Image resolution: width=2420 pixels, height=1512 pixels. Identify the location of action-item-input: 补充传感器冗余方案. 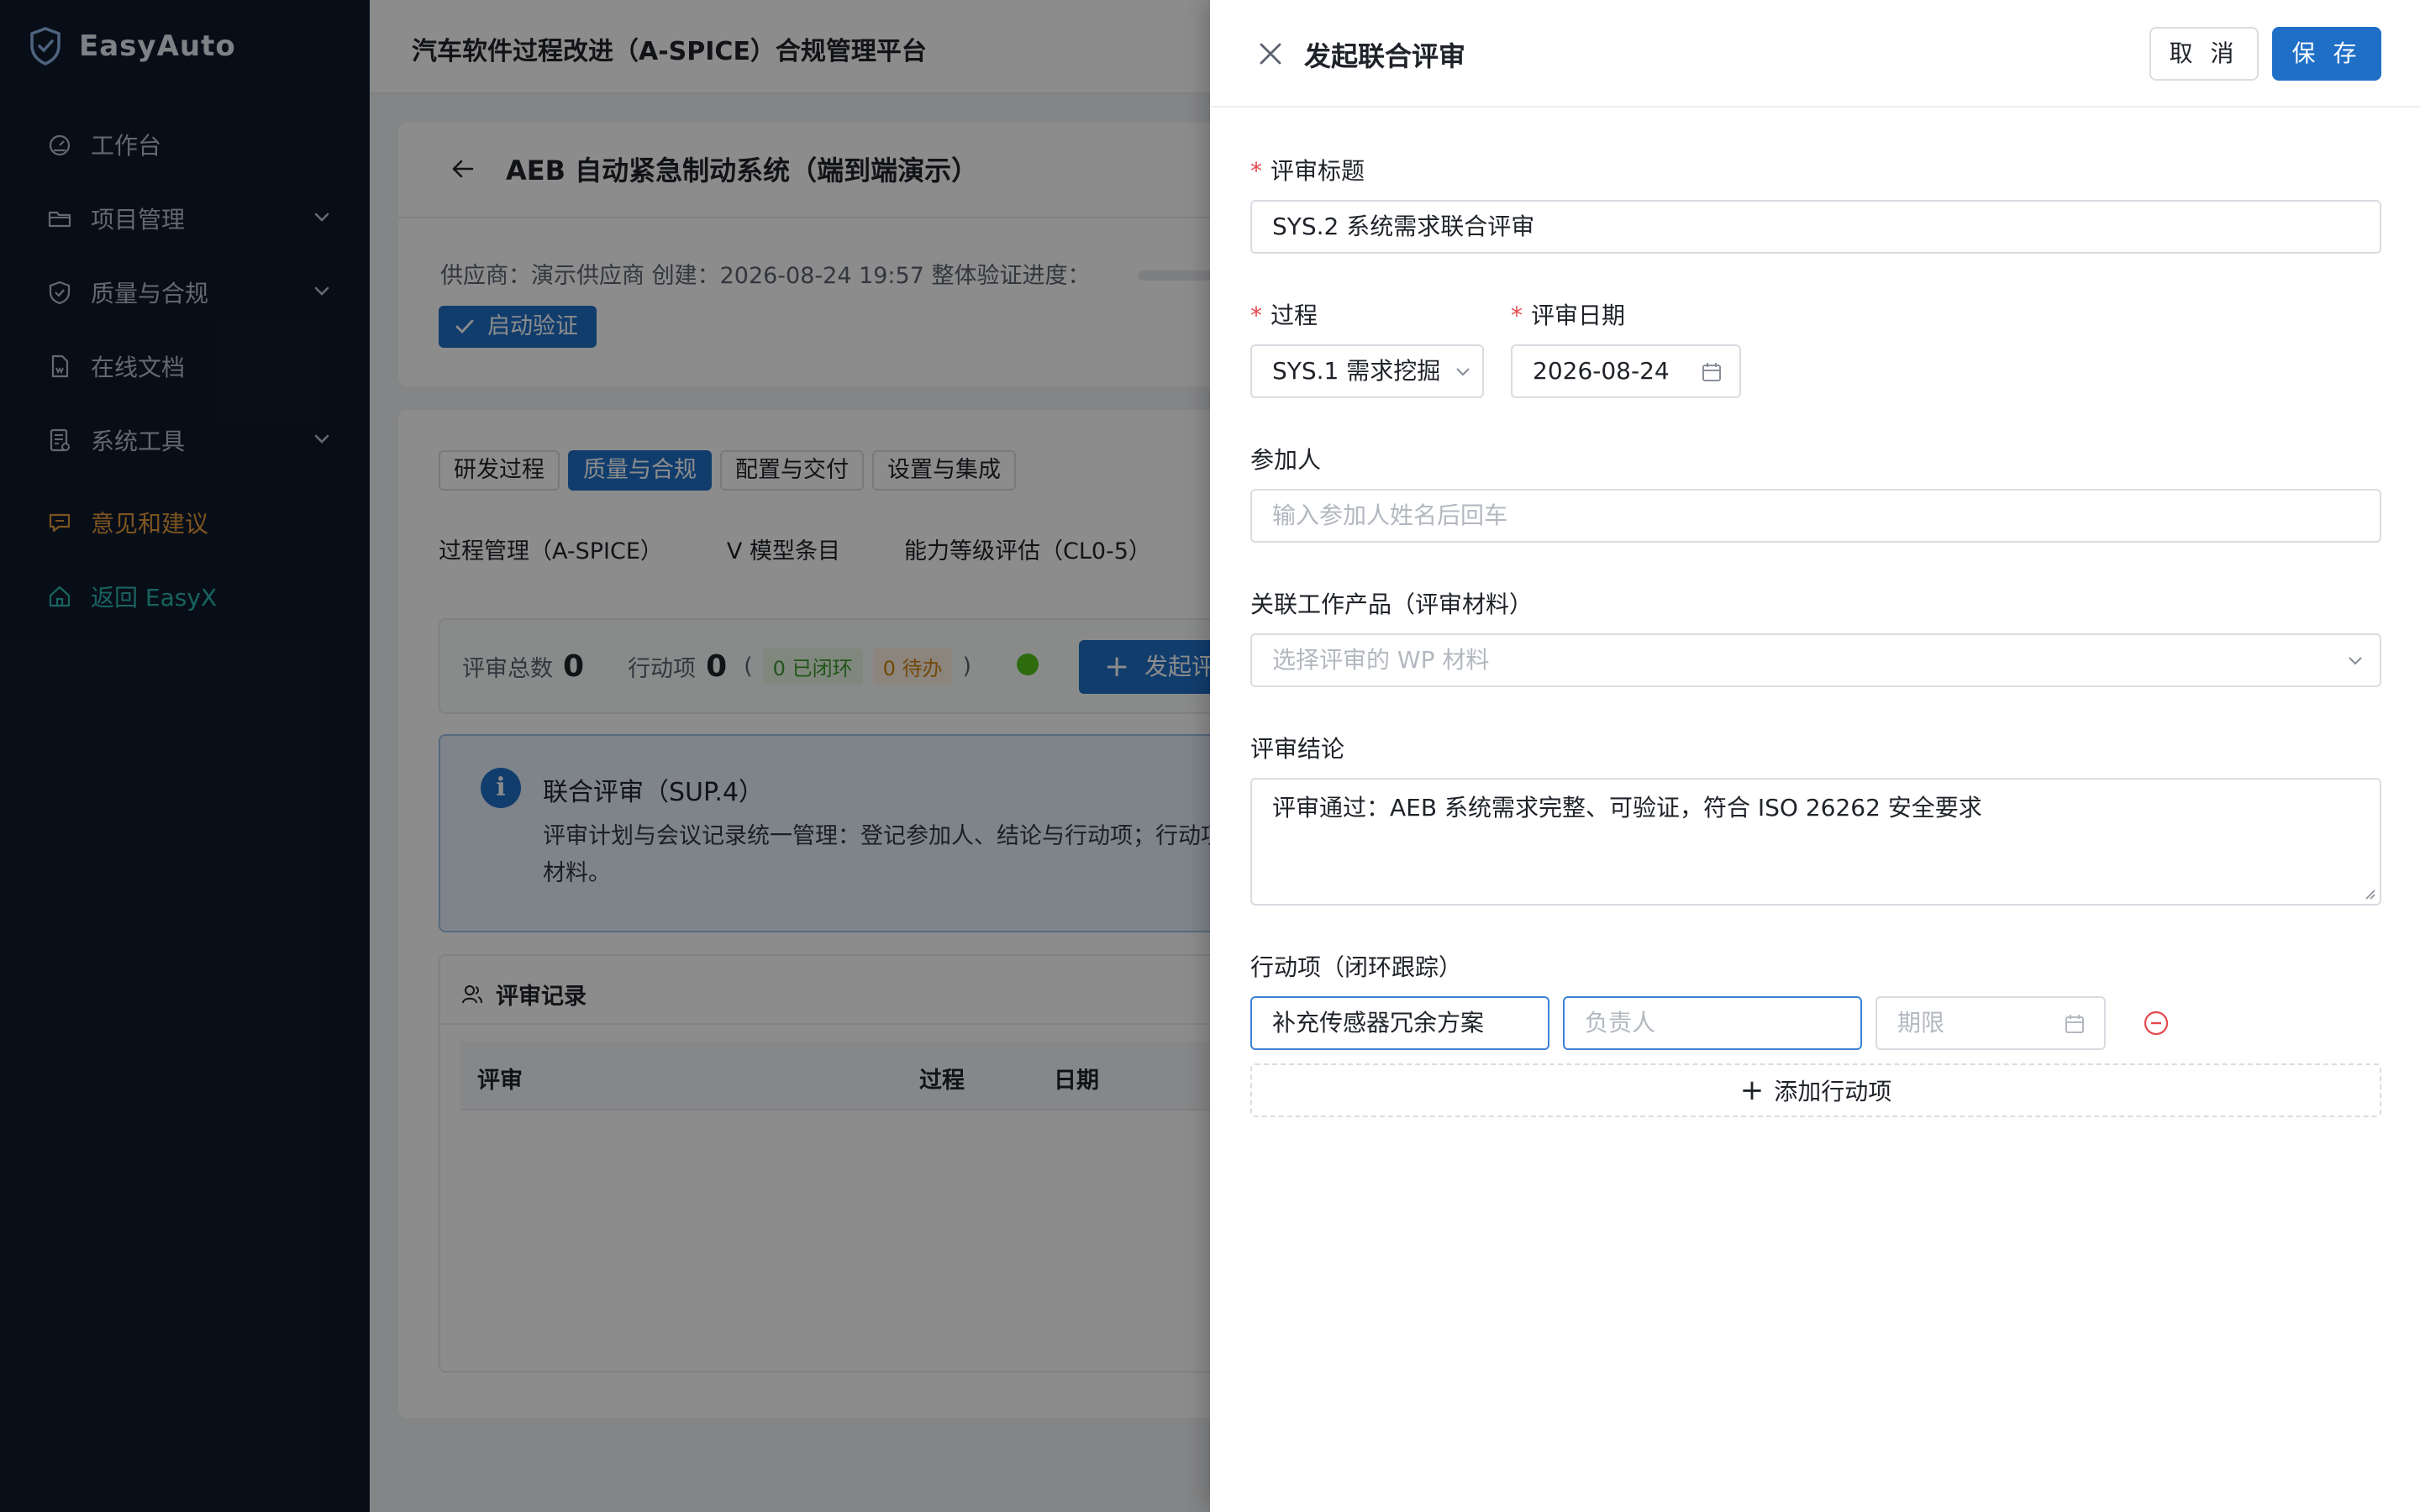
(1399, 1023).